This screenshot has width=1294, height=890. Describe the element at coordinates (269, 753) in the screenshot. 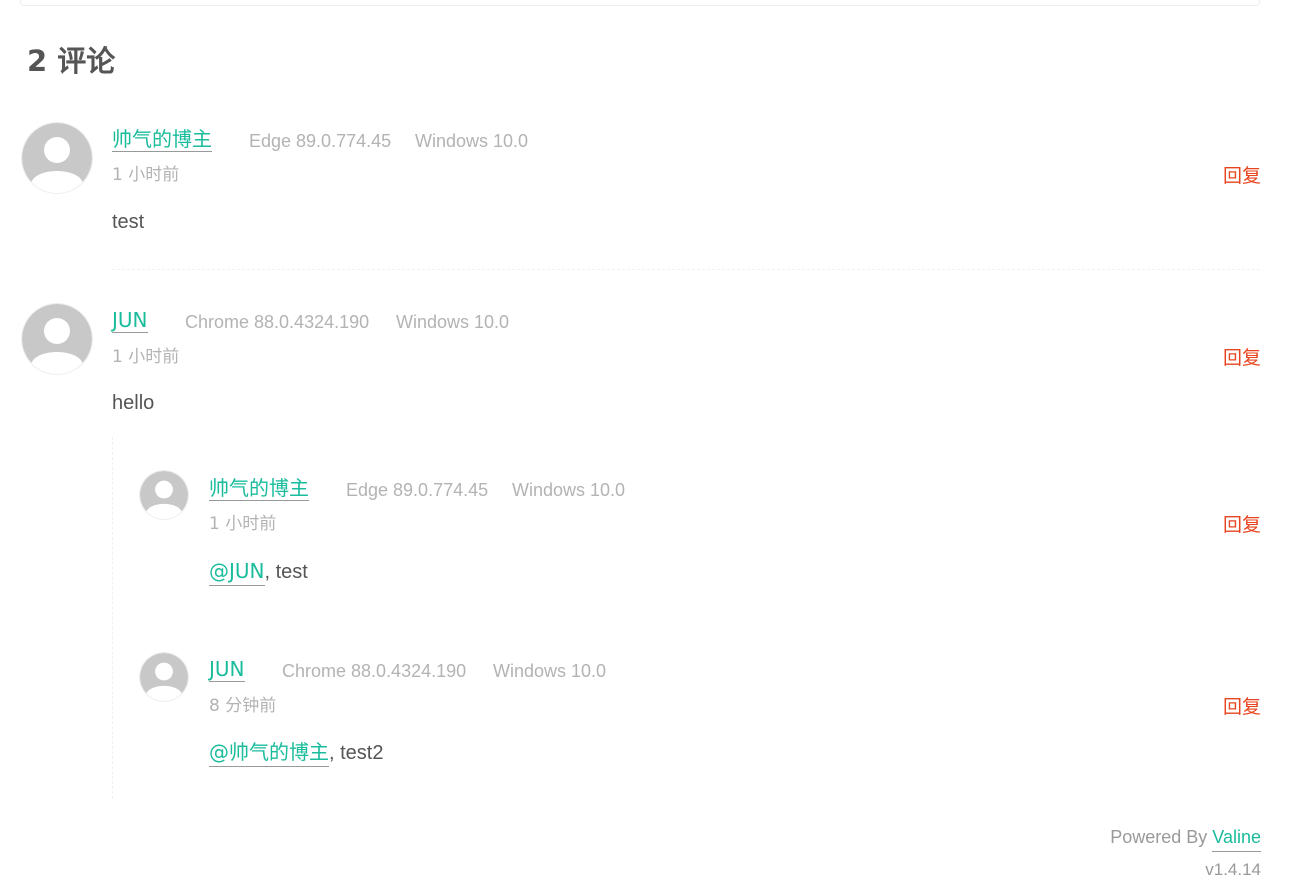

I see `mention-link: @帅气的博主` at that location.